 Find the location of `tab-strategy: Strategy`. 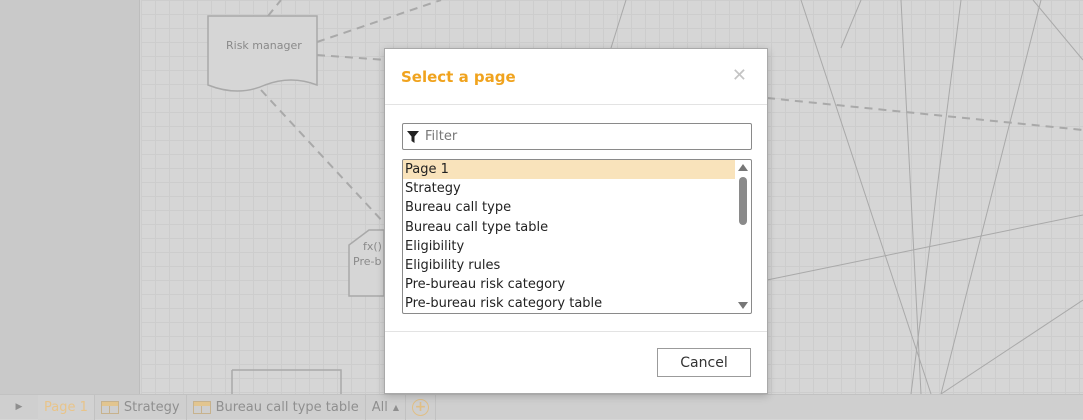

tab-strategy: Strategy is located at coordinates (141, 407).